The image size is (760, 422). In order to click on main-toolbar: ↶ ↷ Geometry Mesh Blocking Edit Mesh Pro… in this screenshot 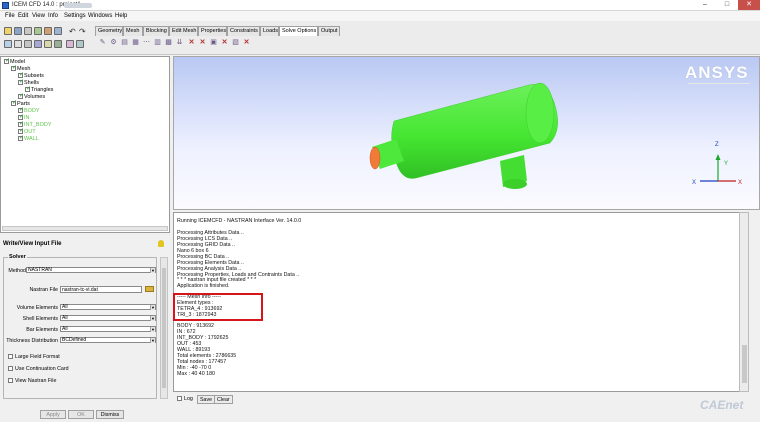, I will do `click(380, 38)`.